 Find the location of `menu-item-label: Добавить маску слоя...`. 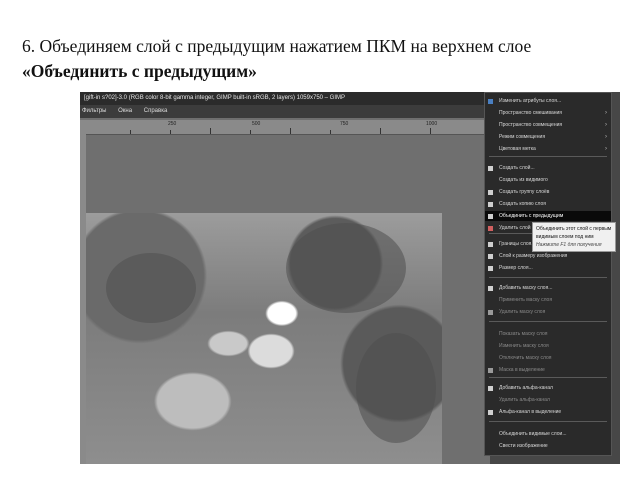

menu-item-label: Добавить маску слоя... is located at coordinates (526, 288).